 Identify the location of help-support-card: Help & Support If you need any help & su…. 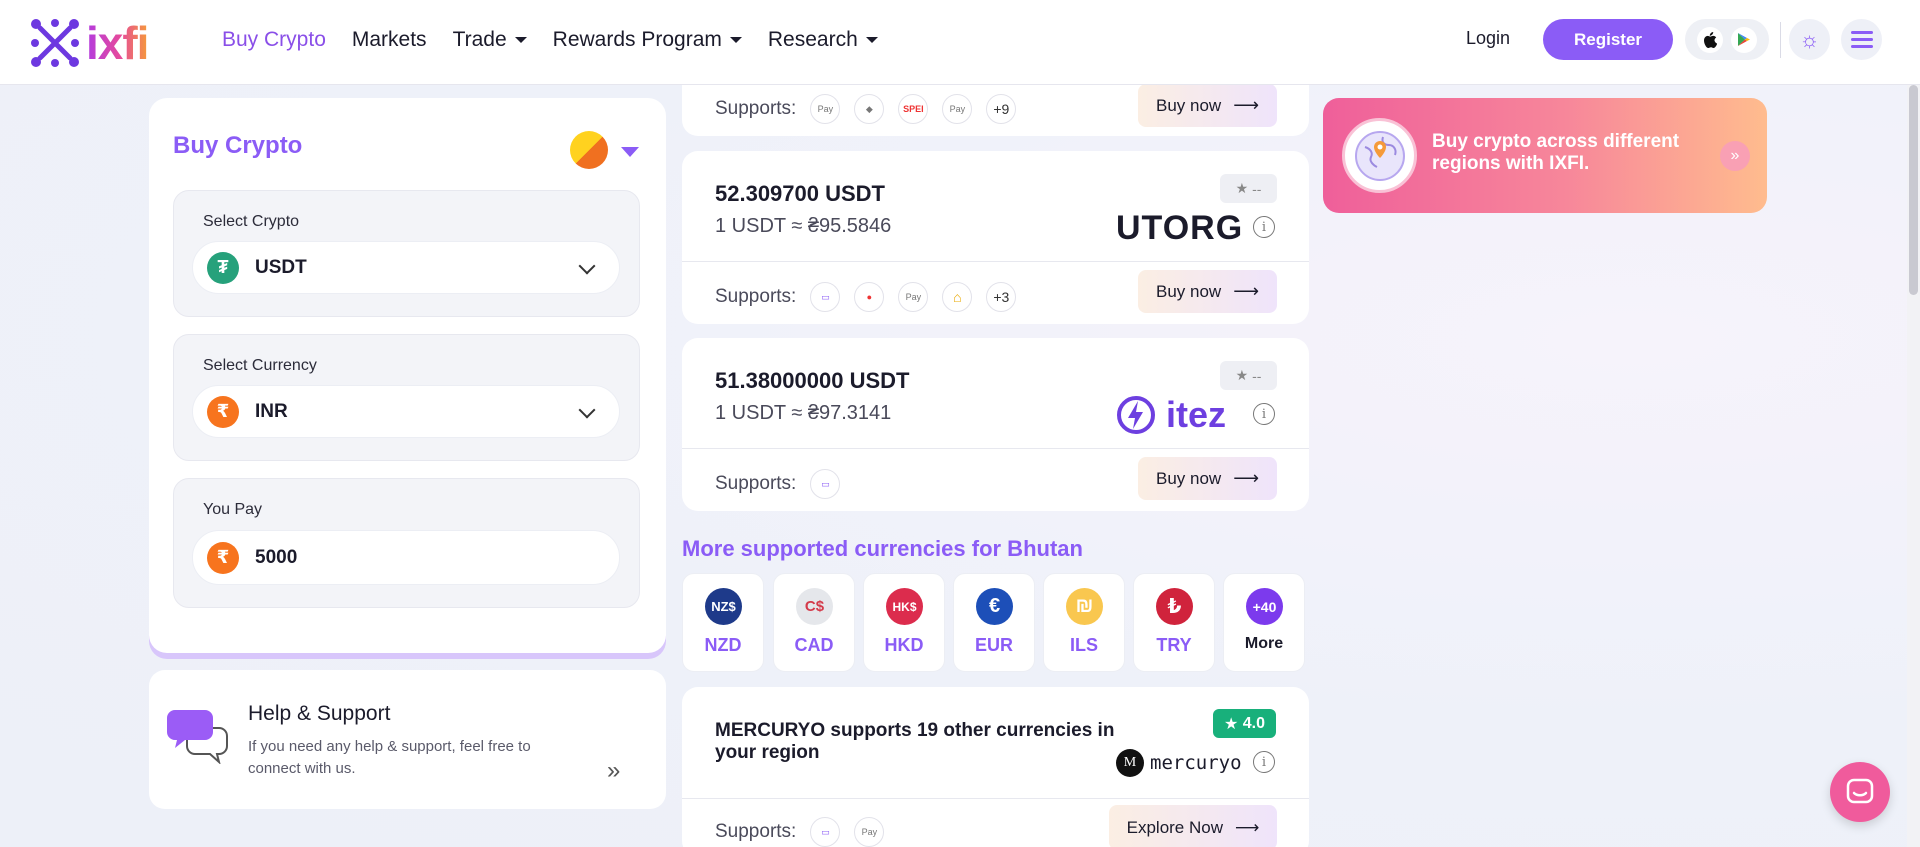
(407, 739).